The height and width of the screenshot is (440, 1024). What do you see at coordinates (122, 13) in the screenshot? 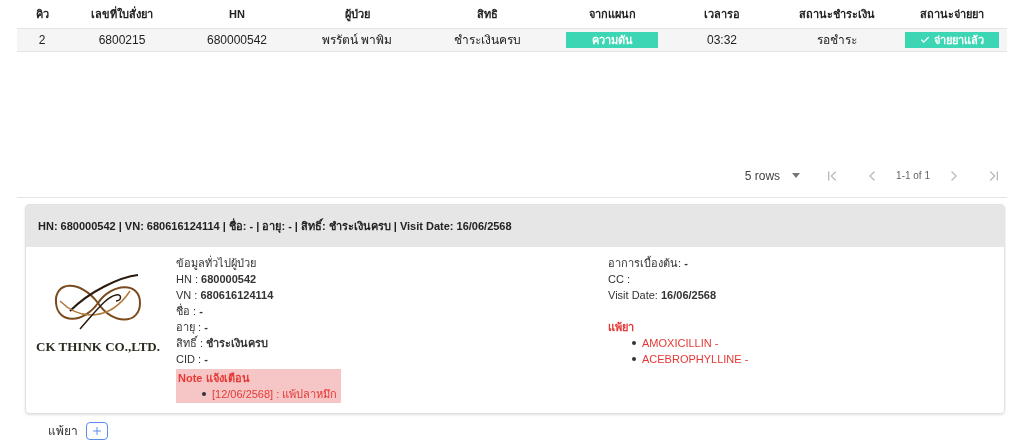
I see `column-header: เลขที่ใบสั่งยา` at bounding box center [122, 13].